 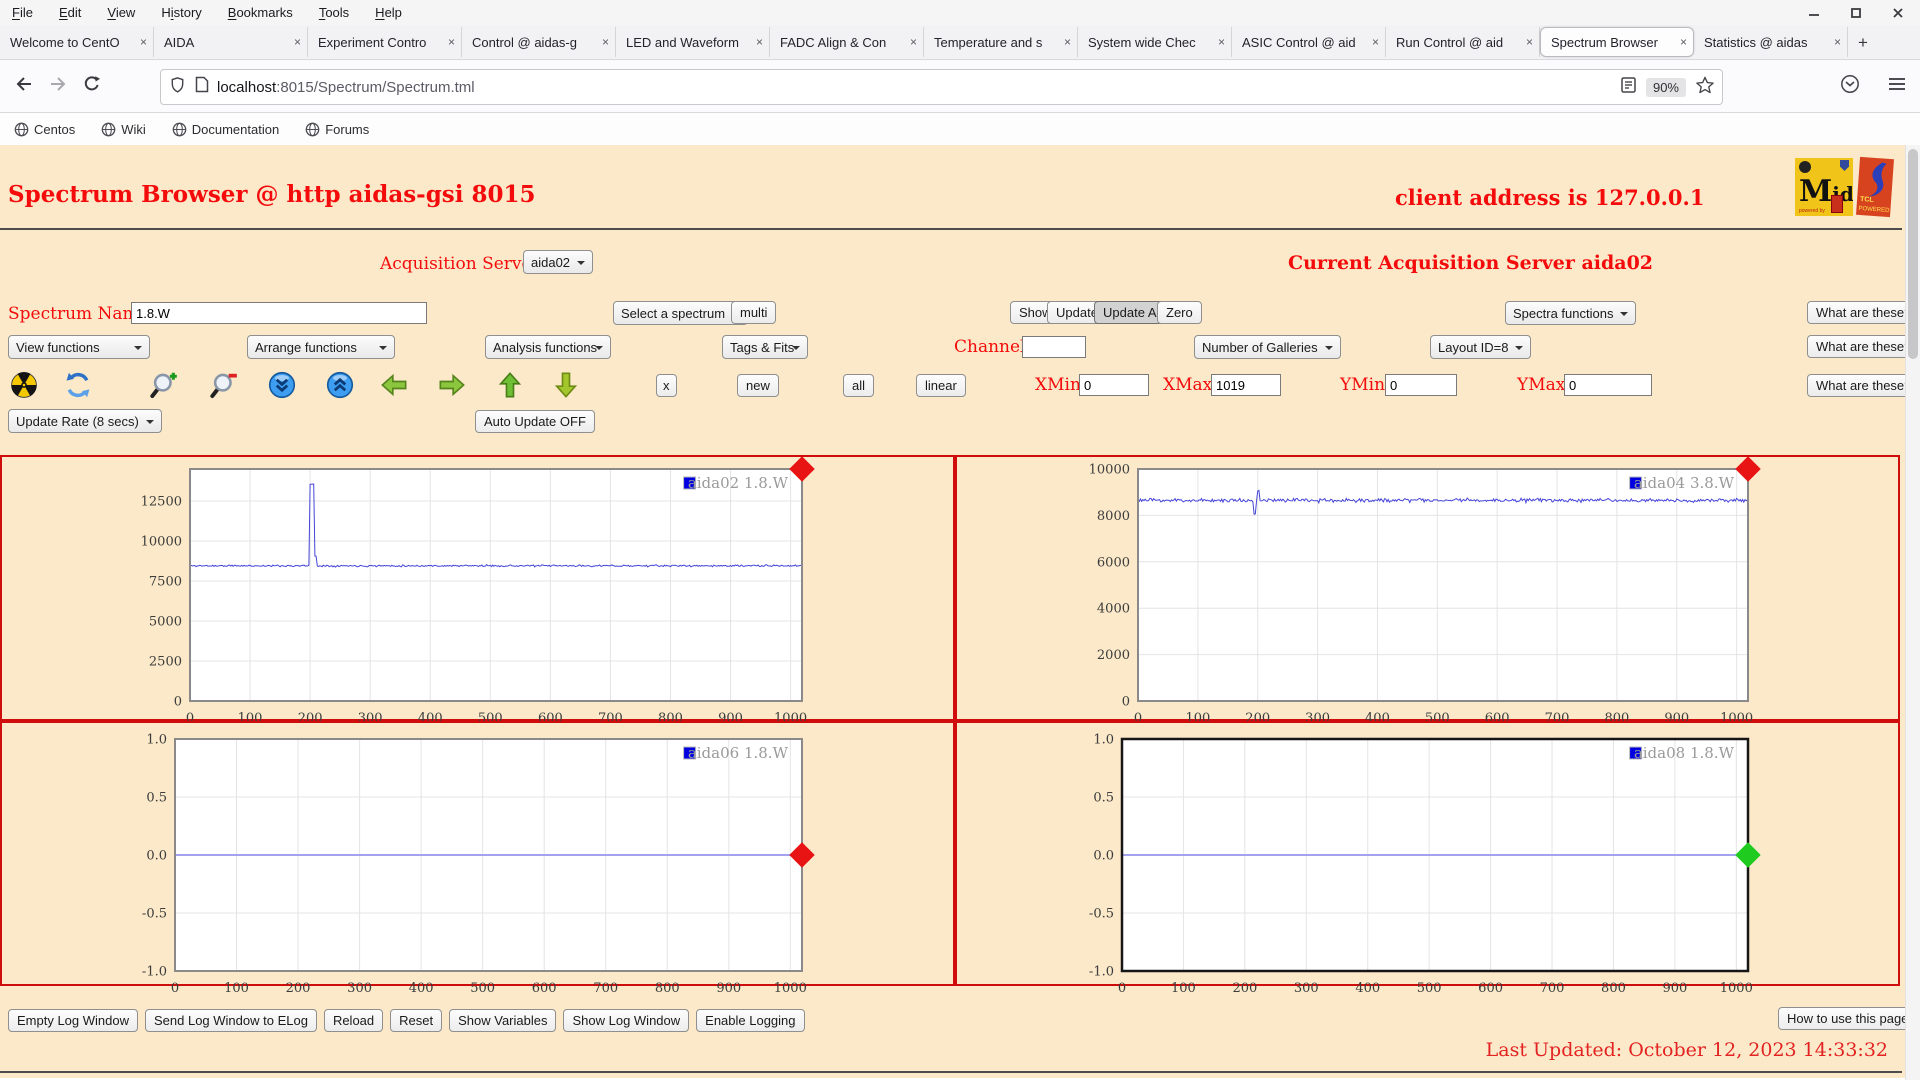 What do you see at coordinates (77, 42) in the screenshot?
I see `browser-tab: Welcome to CentO ×` at bounding box center [77, 42].